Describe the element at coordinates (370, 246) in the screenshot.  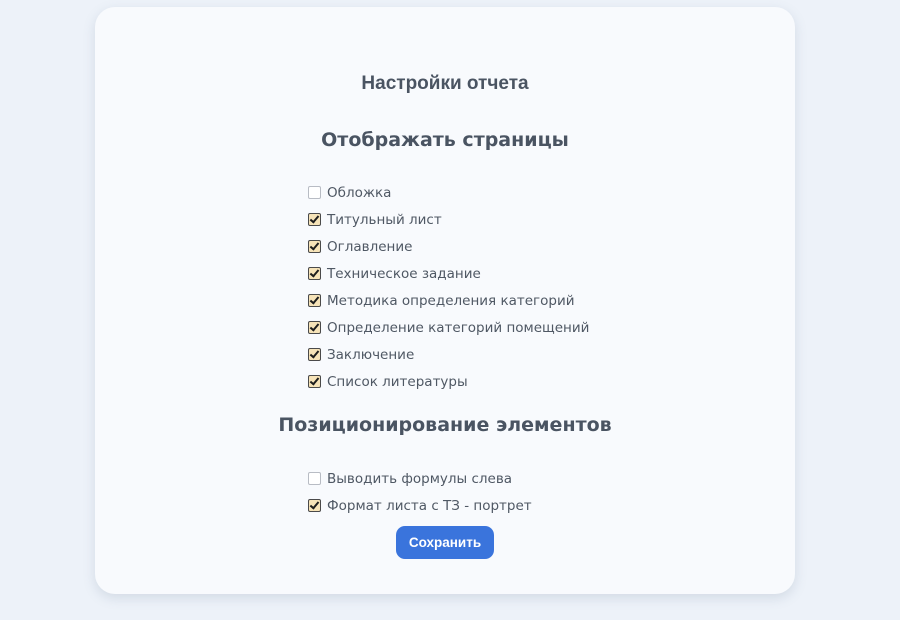
I see `option-label: Оглавление` at that location.